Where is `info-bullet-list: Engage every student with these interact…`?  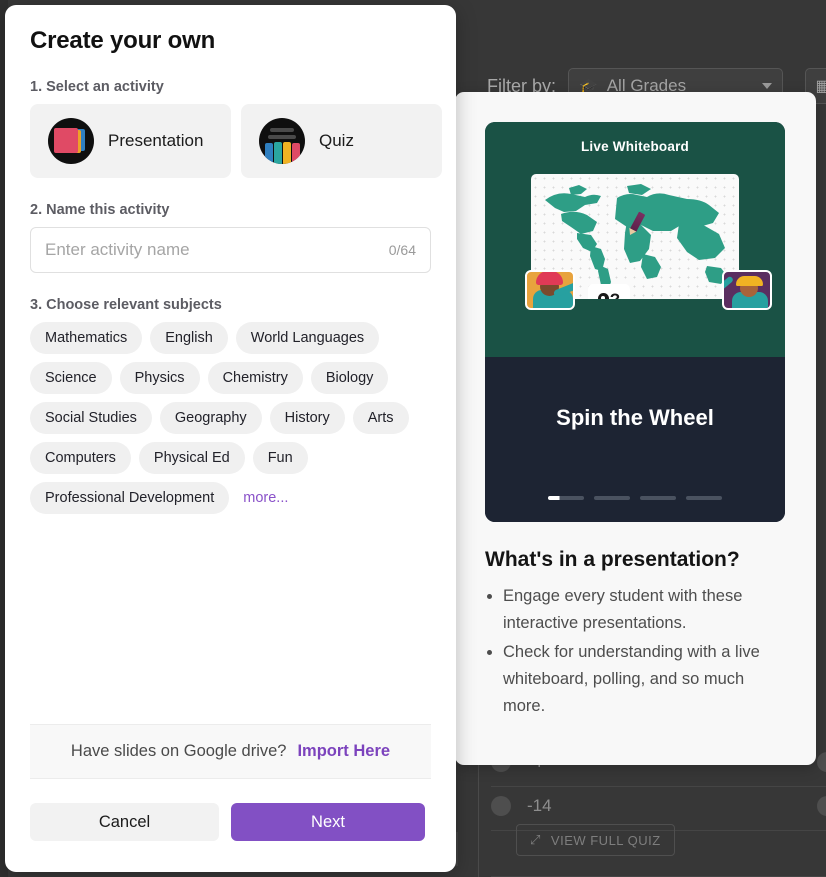
info-bullet-list: Engage every student with these interact… is located at coordinates (635, 651).